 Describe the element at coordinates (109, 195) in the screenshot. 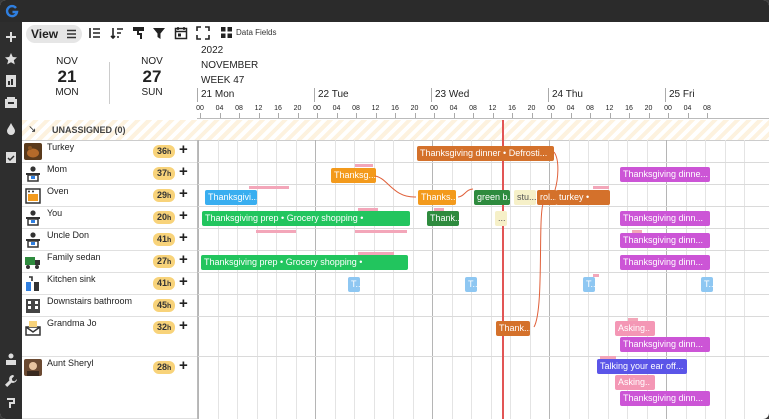

I see `resource-row: Oven 29h +` at that location.